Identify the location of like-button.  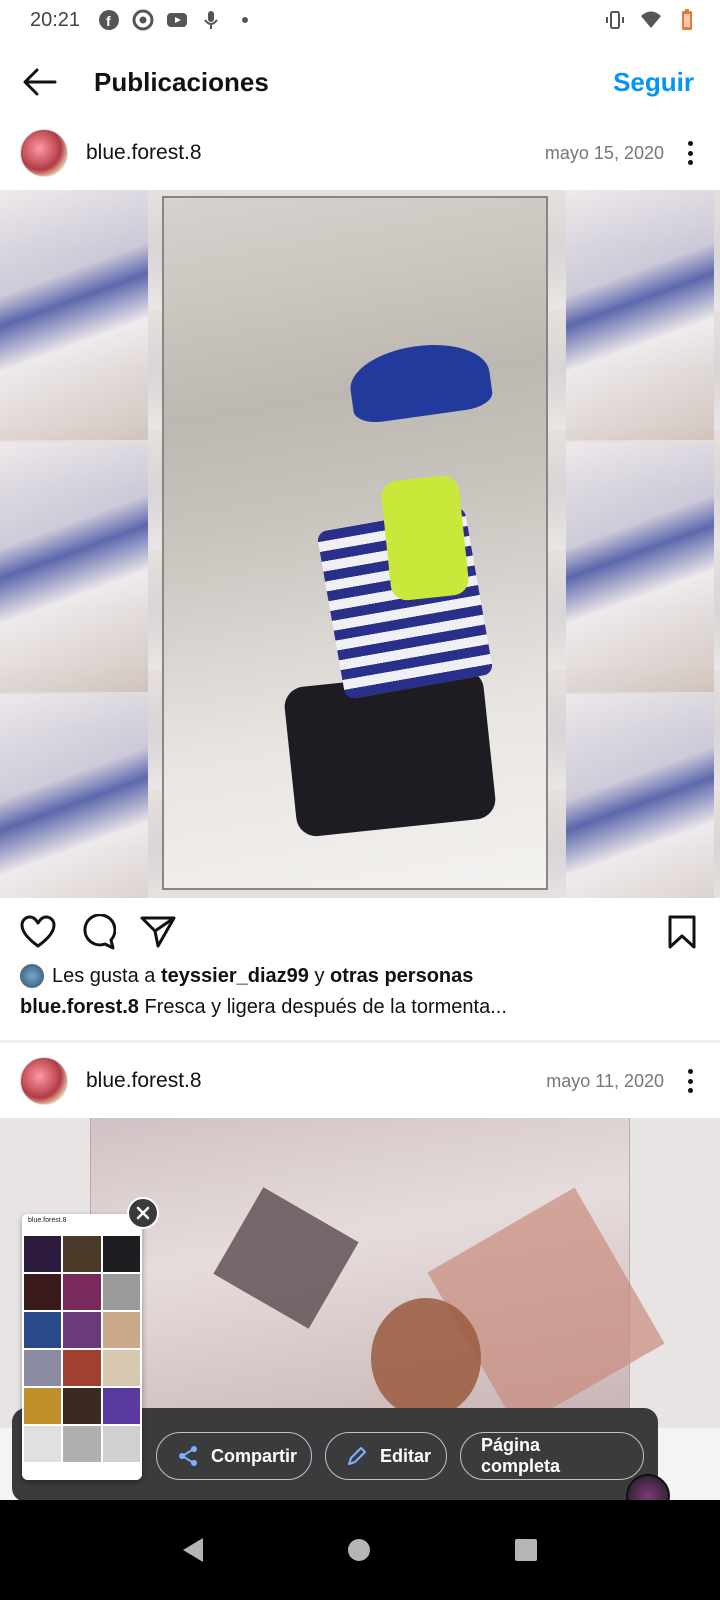
(38, 932).